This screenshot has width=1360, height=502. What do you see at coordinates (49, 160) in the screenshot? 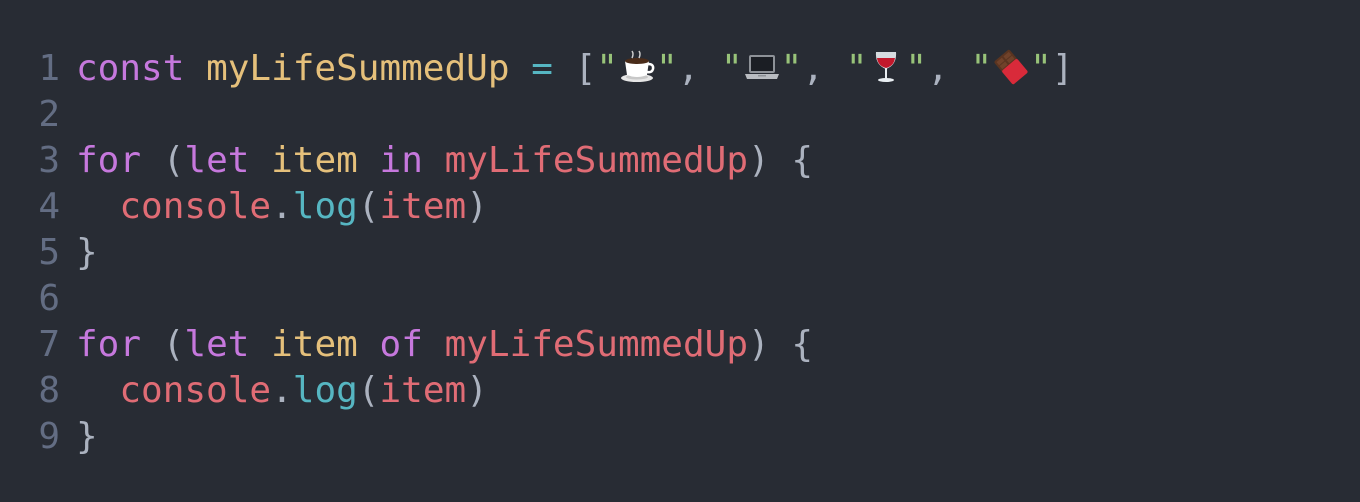
I see `line-number: 3` at bounding box center [49, 160].